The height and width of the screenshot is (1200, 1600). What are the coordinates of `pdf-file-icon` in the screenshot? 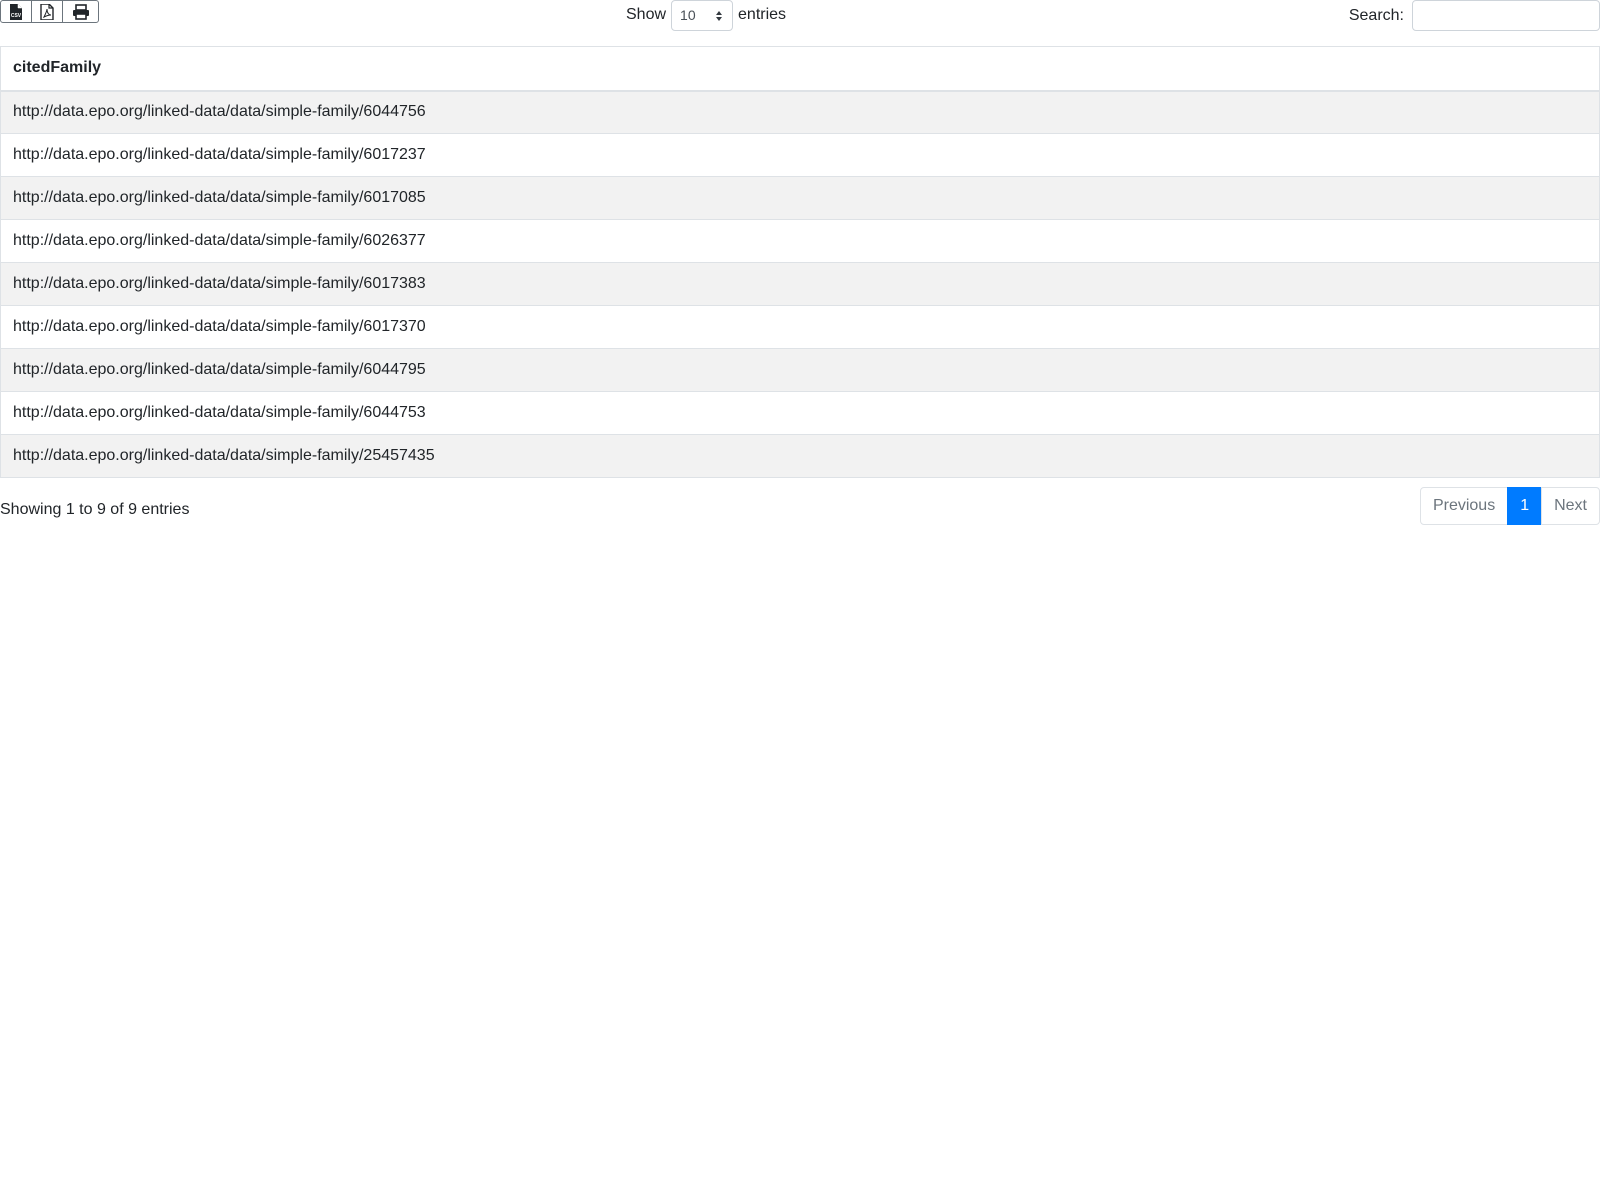 It's located at (47, 11).